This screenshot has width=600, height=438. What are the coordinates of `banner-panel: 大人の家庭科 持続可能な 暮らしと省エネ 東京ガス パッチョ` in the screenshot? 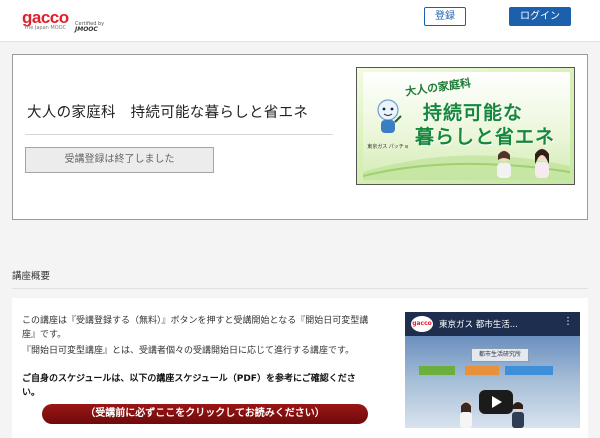 It's located at (466, 126).